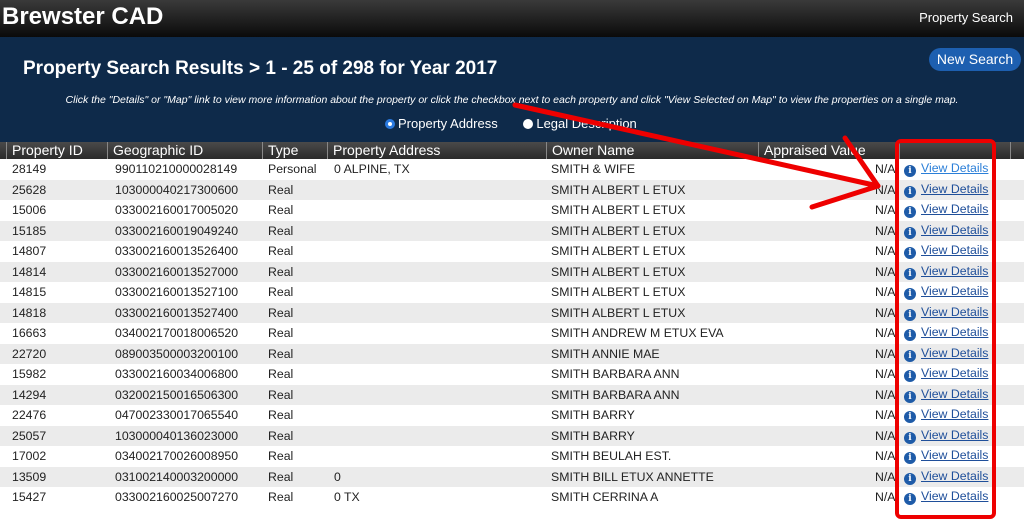  Describe the element at coordinates (580, 123) in the screenshot. I see `radio-legal-description: Legal Description` at that location.